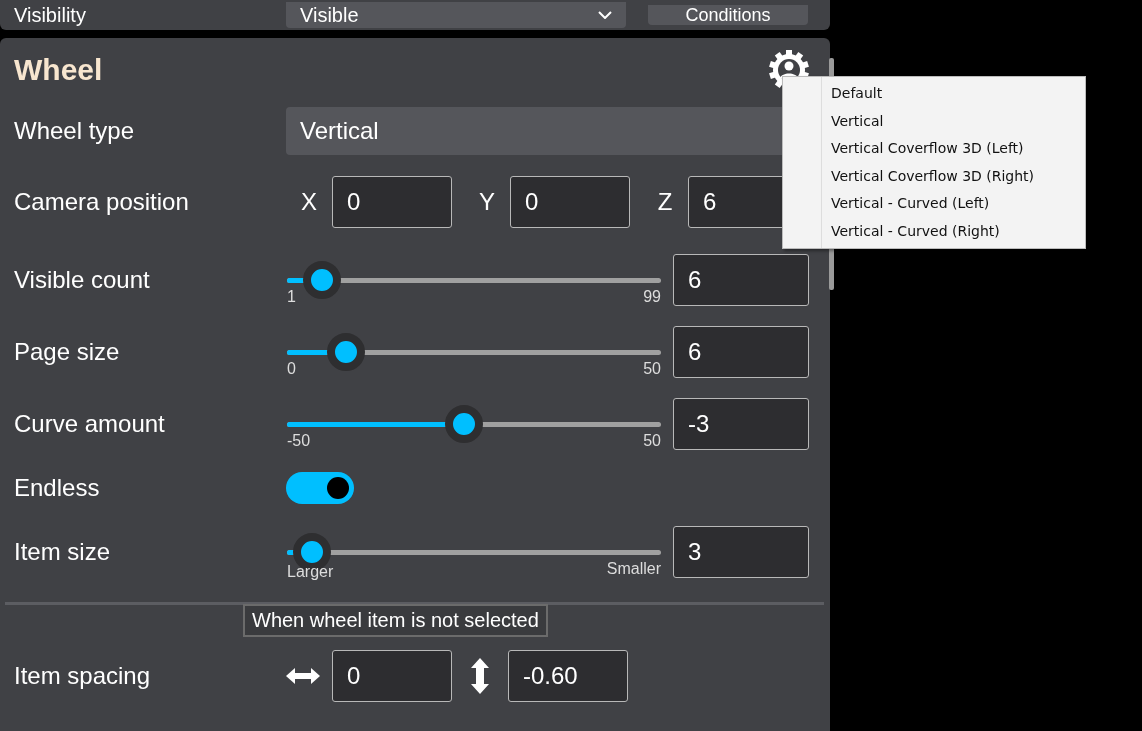 Image resolution: width=1142 pixels, height=731 pixels. What do you see at coordinates (953, 121) in the screenshot?
I see `menu-item: Vertical` at bounding box center [953, 121].